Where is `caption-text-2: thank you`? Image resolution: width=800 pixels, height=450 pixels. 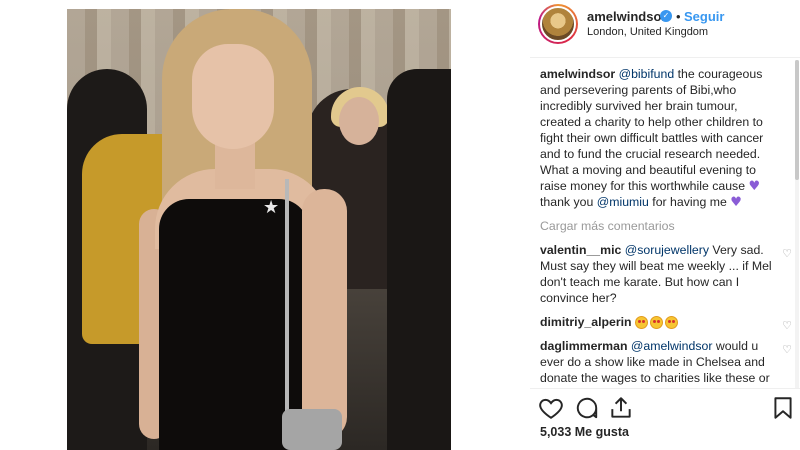 caption-text-2: thank you is located at coordinates (568, 202).